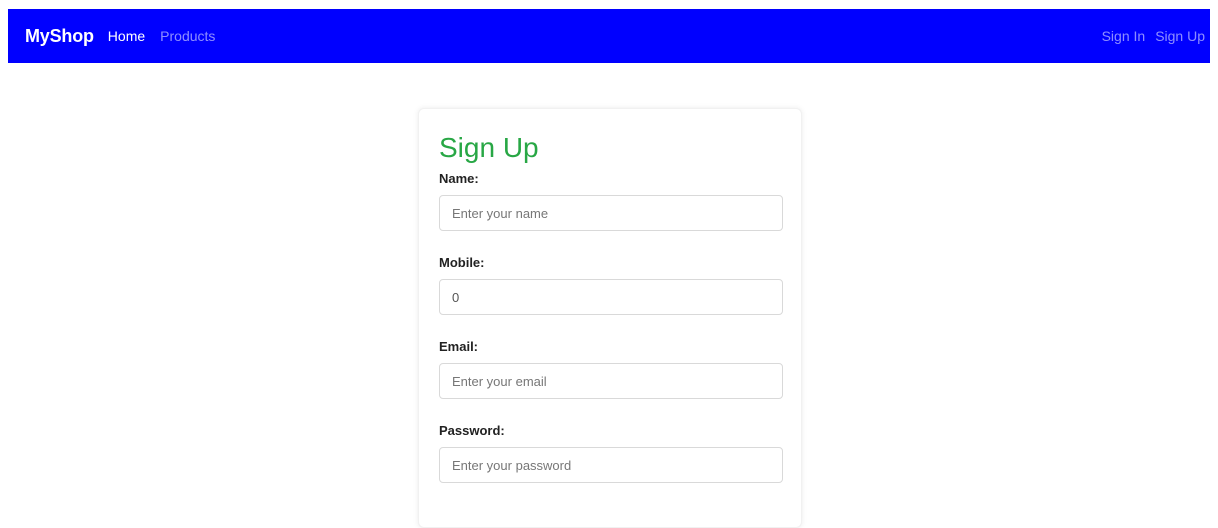 The width and height of the screenshot is (1218, 528). Describe the element at coordinates (489, 147) in the screenshot. I see `page-title: Sign Up` at that location.